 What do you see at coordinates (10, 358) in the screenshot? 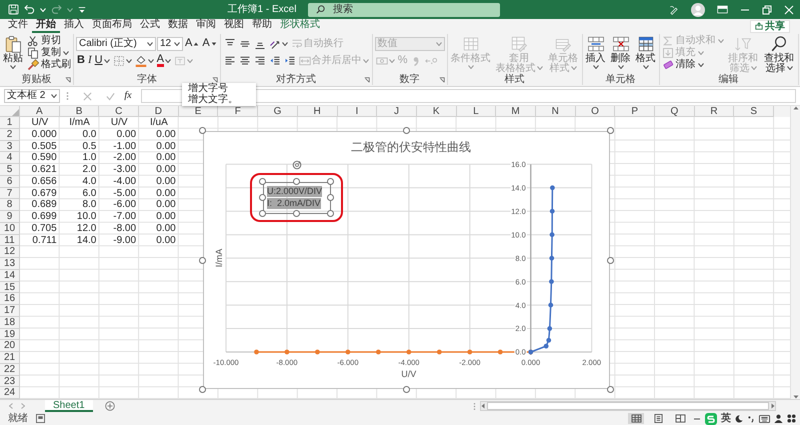
I see `row-header: 21` at bounding box center [10, 358].